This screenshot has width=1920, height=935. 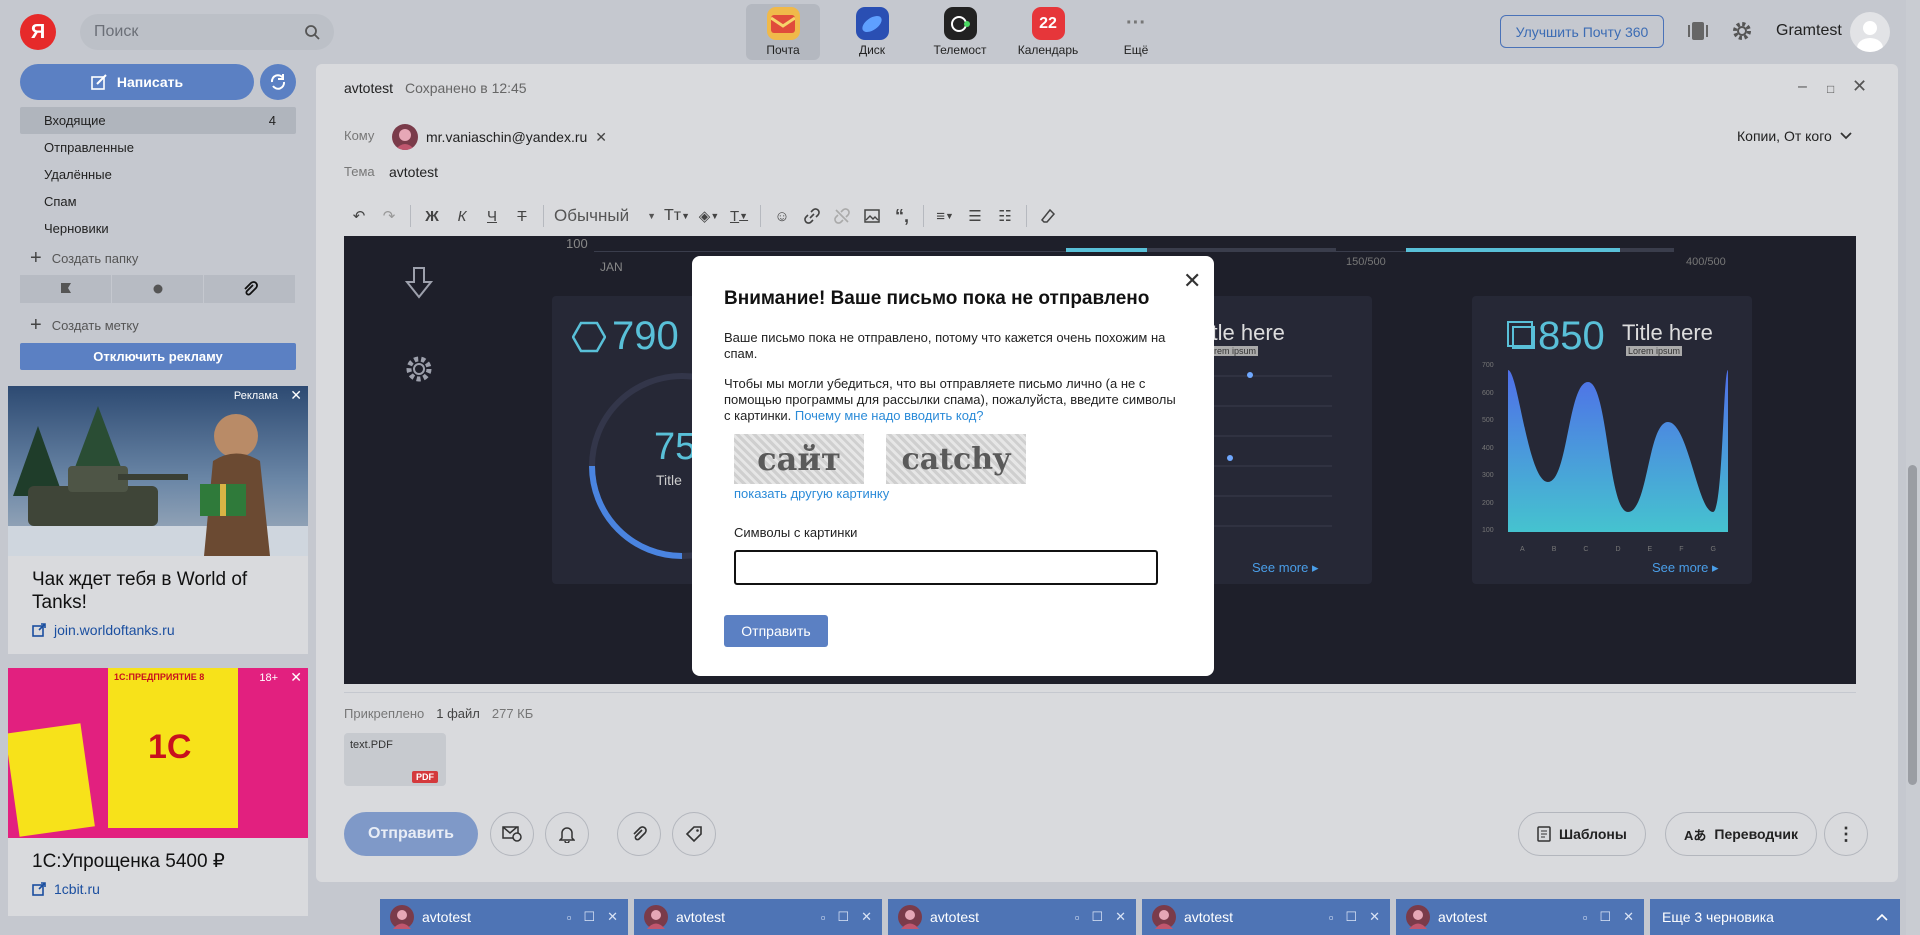 What do you see at coordinates (158, 855) in the screenshot?
I see `ad-title: 1С:Упрощенка 5400 ₽` at bounding box center [158, 855].